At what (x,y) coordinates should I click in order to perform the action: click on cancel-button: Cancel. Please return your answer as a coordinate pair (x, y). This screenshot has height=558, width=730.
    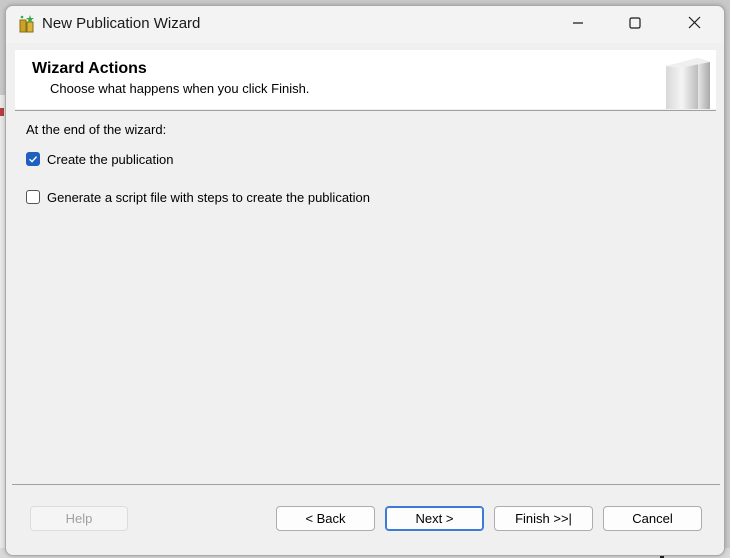
    Looking at the image, I should click on (652, 518).